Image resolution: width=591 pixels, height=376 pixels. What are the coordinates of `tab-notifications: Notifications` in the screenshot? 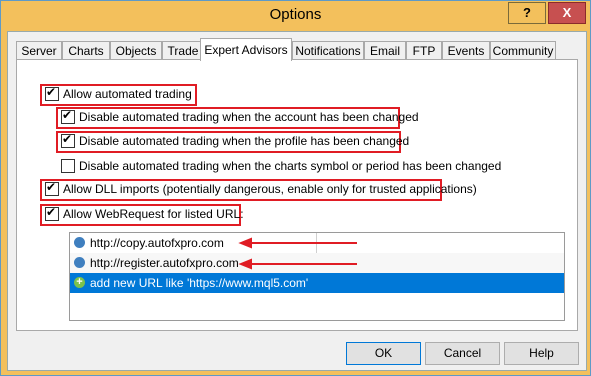 It's located at (328, 50).